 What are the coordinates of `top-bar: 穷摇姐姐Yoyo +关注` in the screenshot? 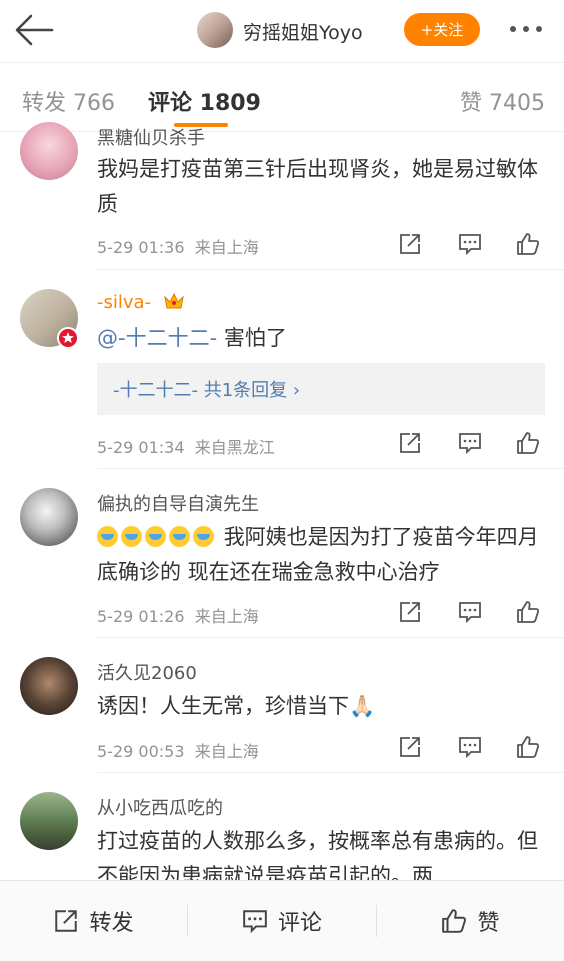 It's located at (282, 31).